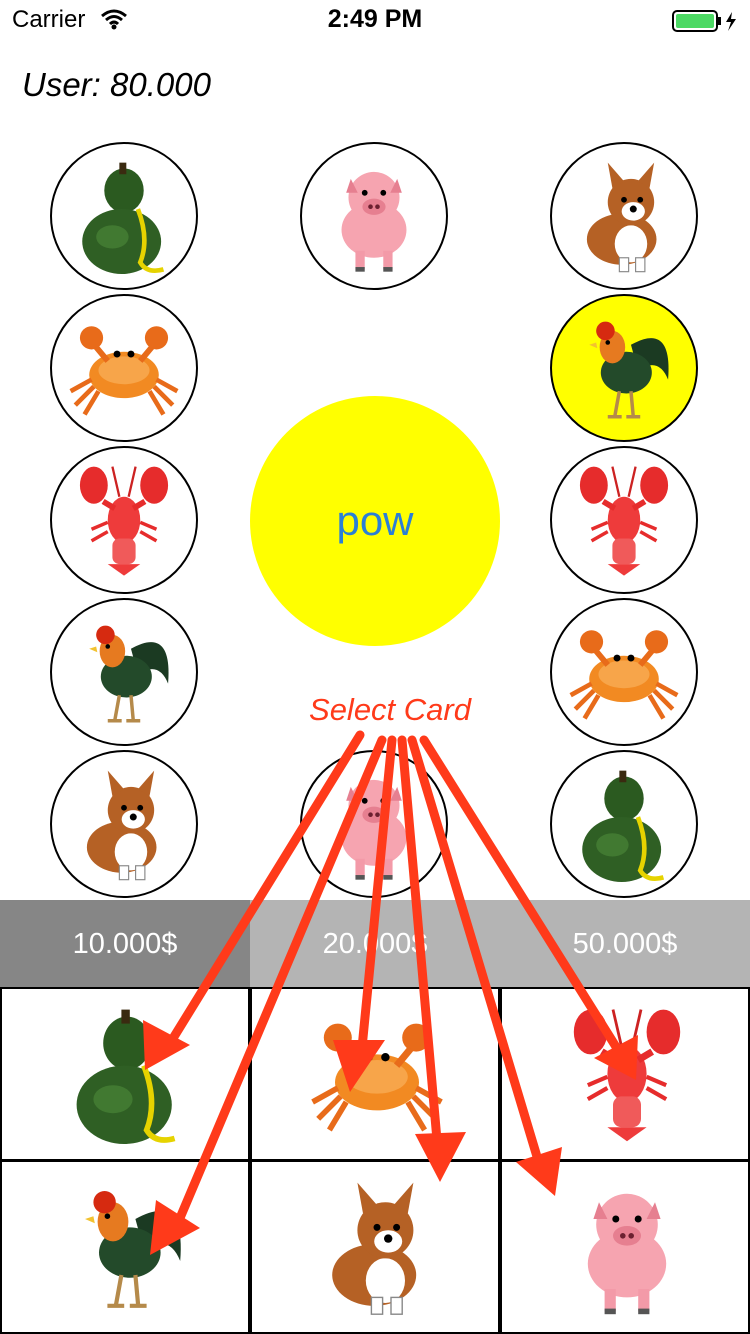 This screenshot has height=1334, width=750. I want to click on bet-option-10000: 10.000$, so click(125, 944).